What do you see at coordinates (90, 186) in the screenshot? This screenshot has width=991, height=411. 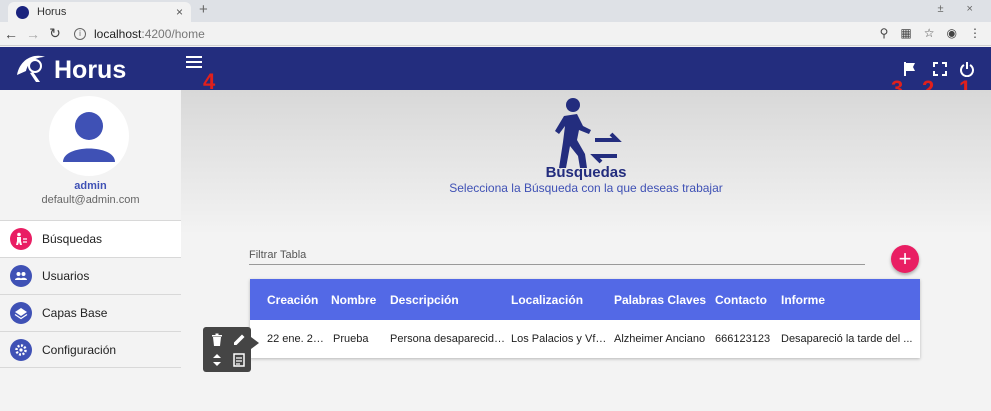 I see `user-name: admin` at bounding box center [90, 186].